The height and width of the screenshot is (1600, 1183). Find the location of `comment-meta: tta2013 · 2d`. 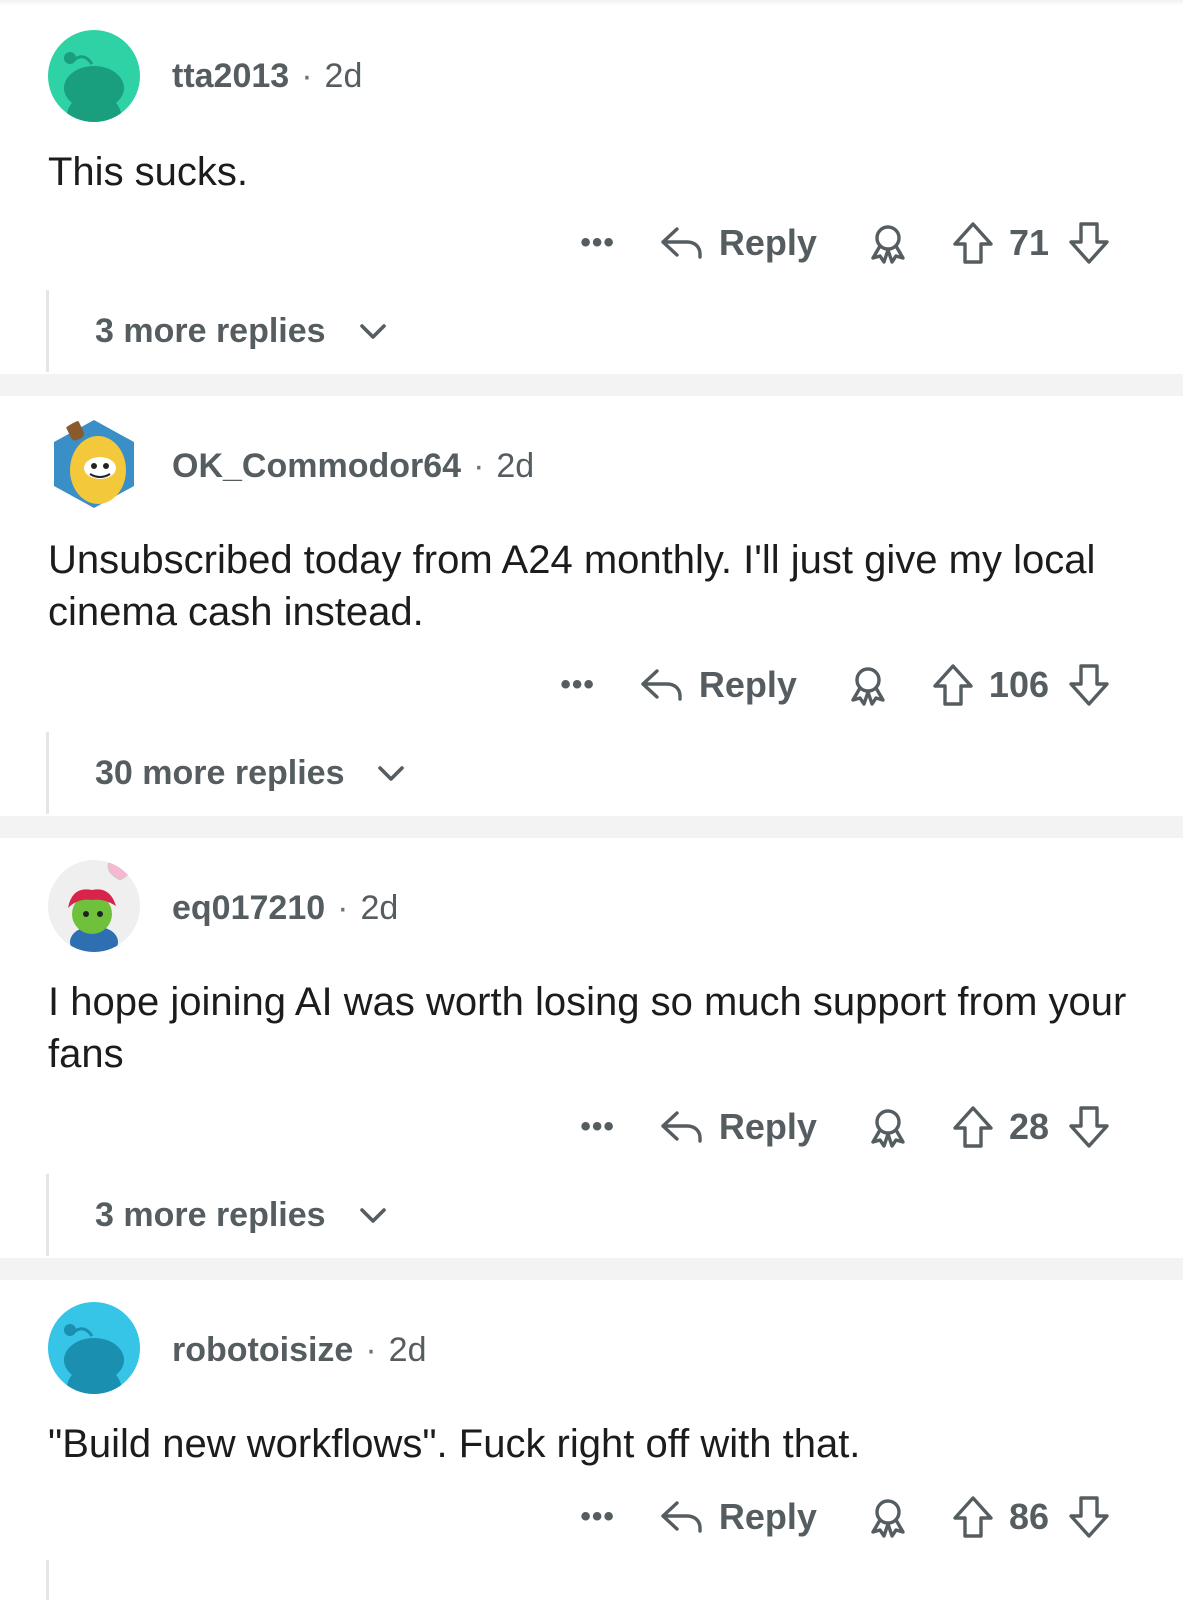

comment-meta: tta2013 · 2d is located at coordinates (267, 76).